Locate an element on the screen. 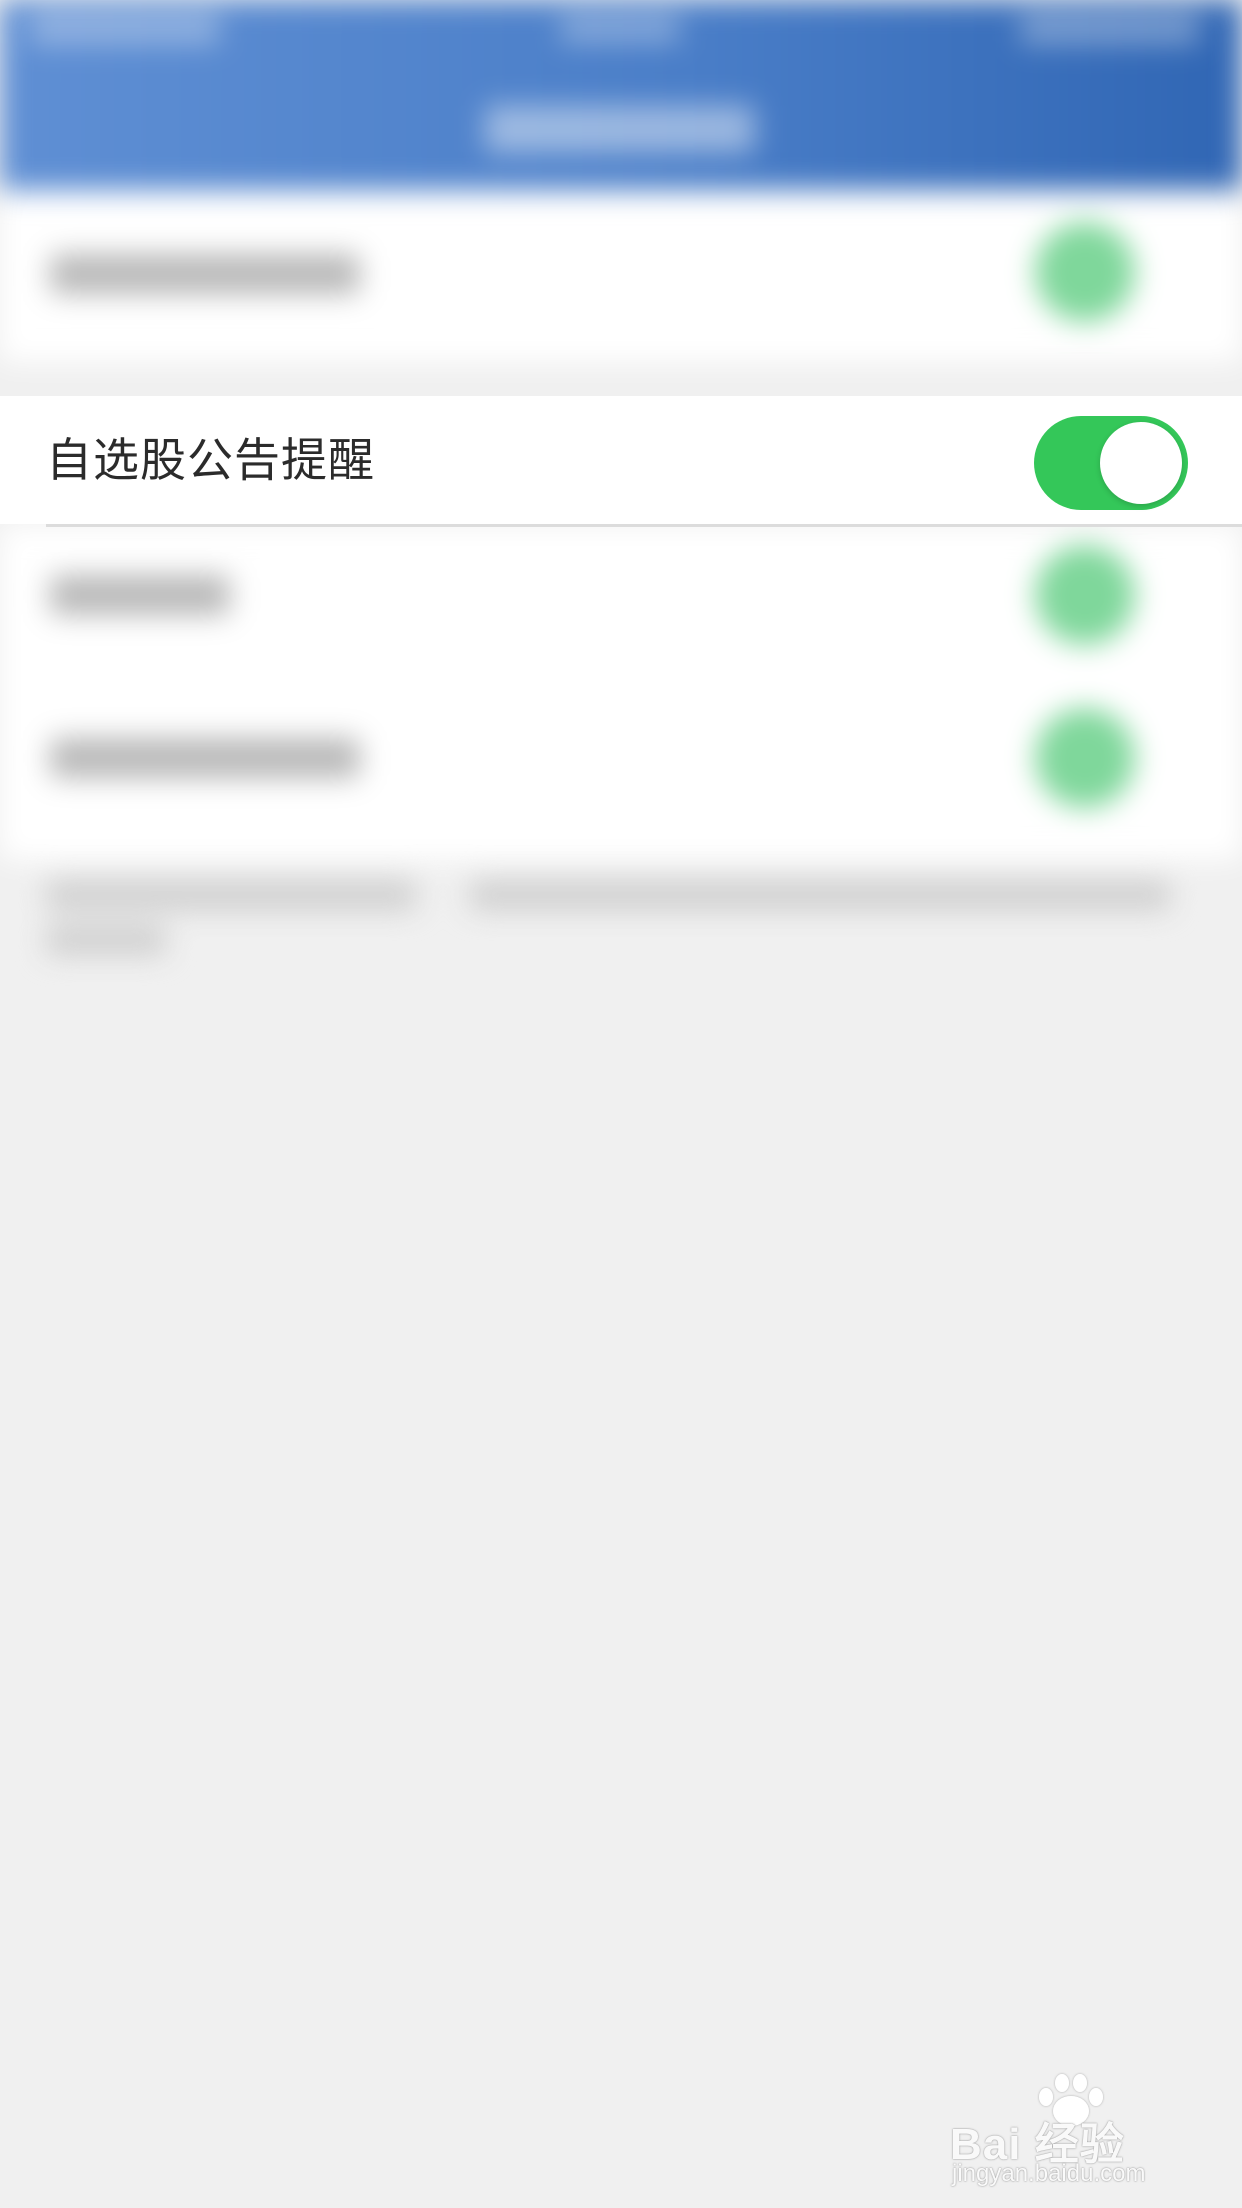  watchlist-announcement-toggle is located at coordinates (1111, 463).